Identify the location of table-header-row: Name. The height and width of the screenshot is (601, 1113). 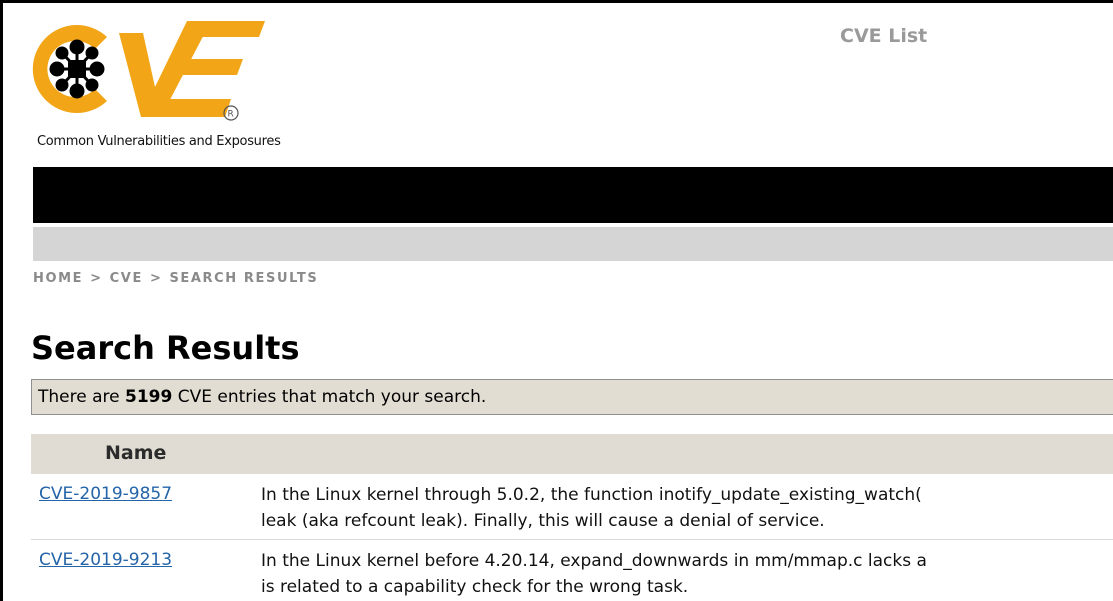
(572, 454).